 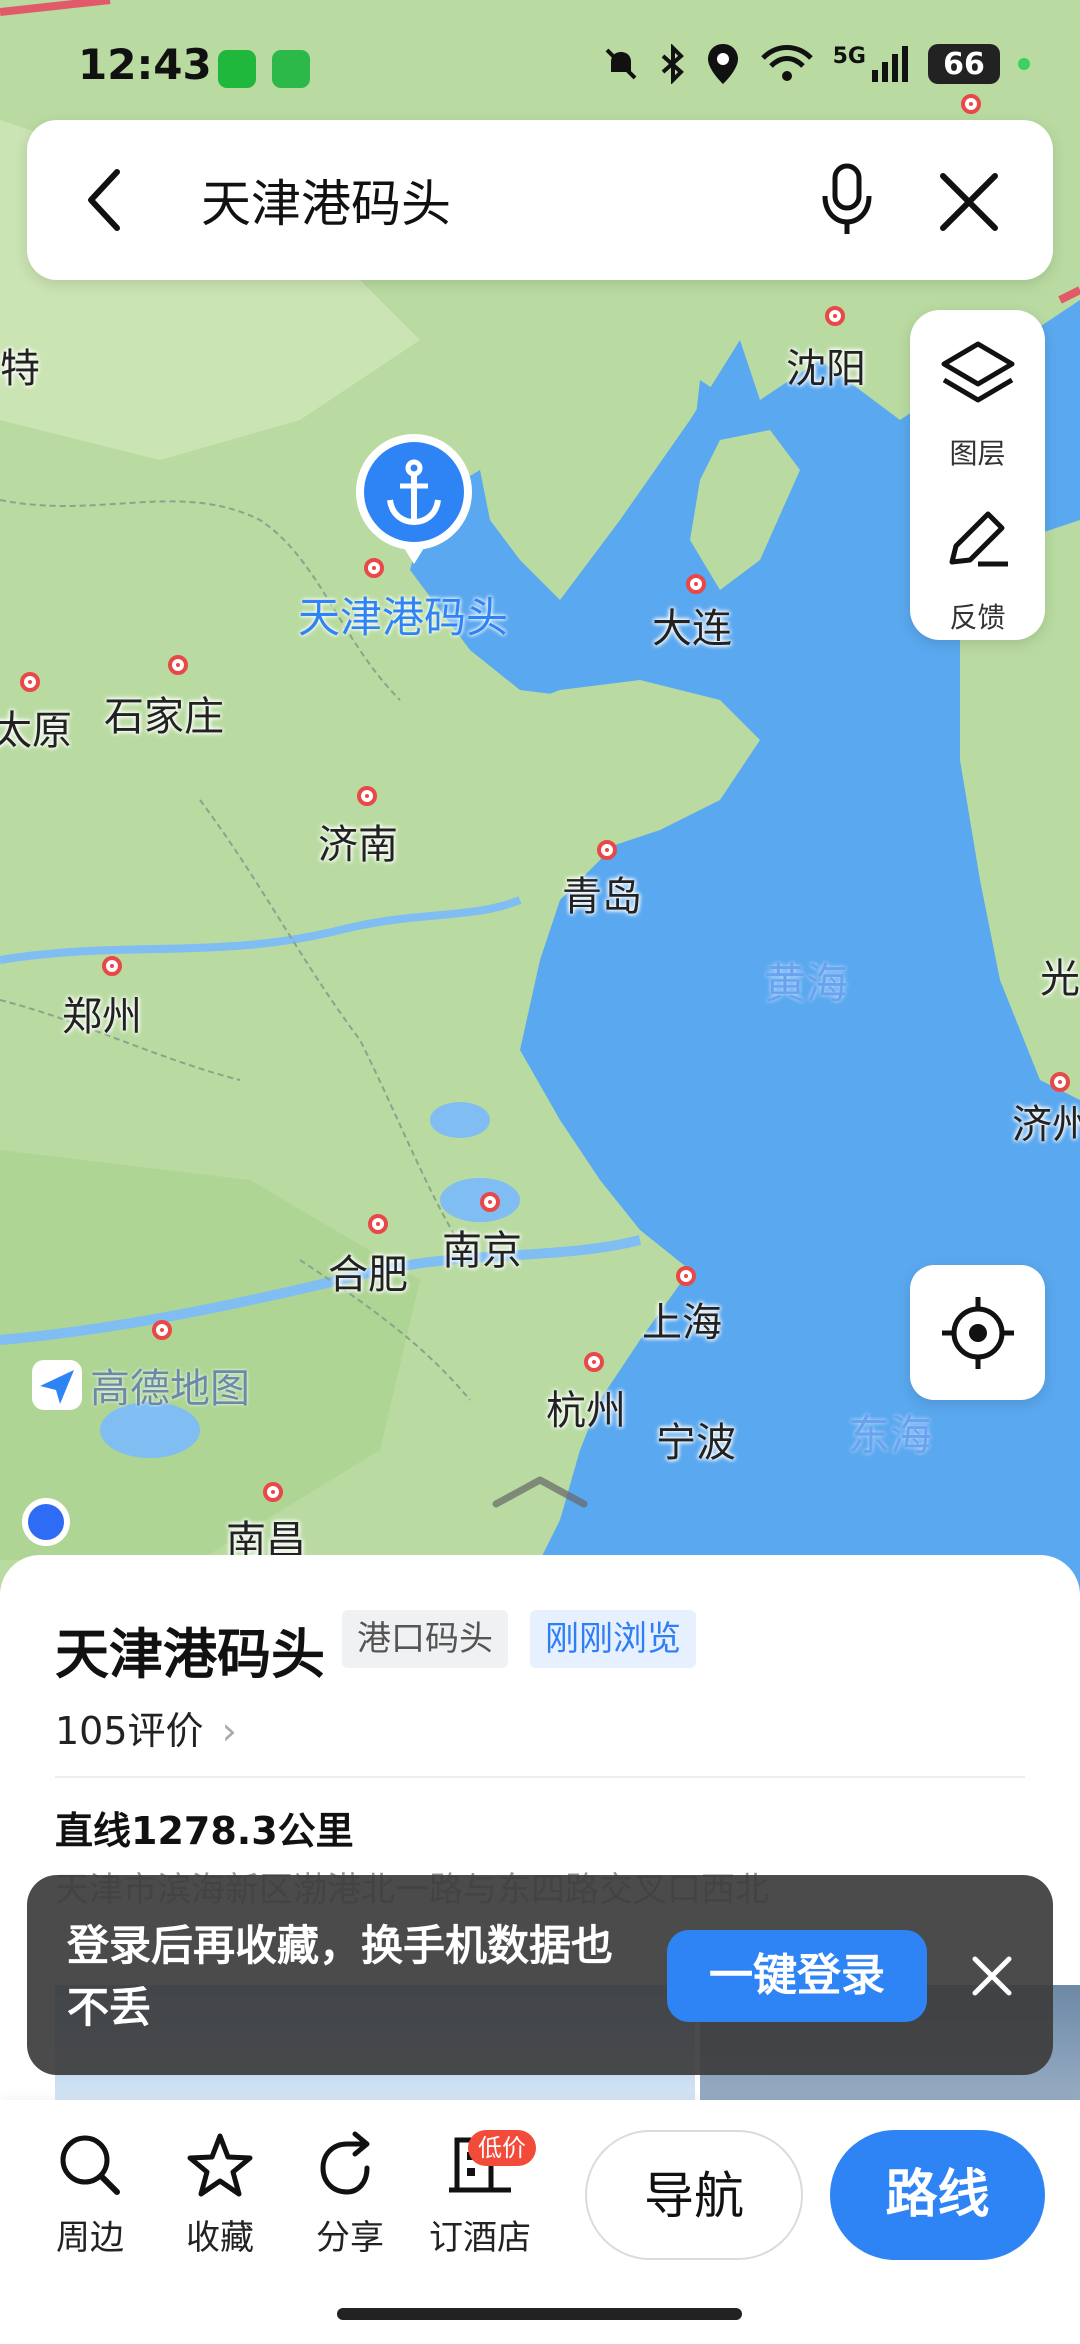 I want to click on map-side-controls: 图层 反馈, so click(x=977, y=475).